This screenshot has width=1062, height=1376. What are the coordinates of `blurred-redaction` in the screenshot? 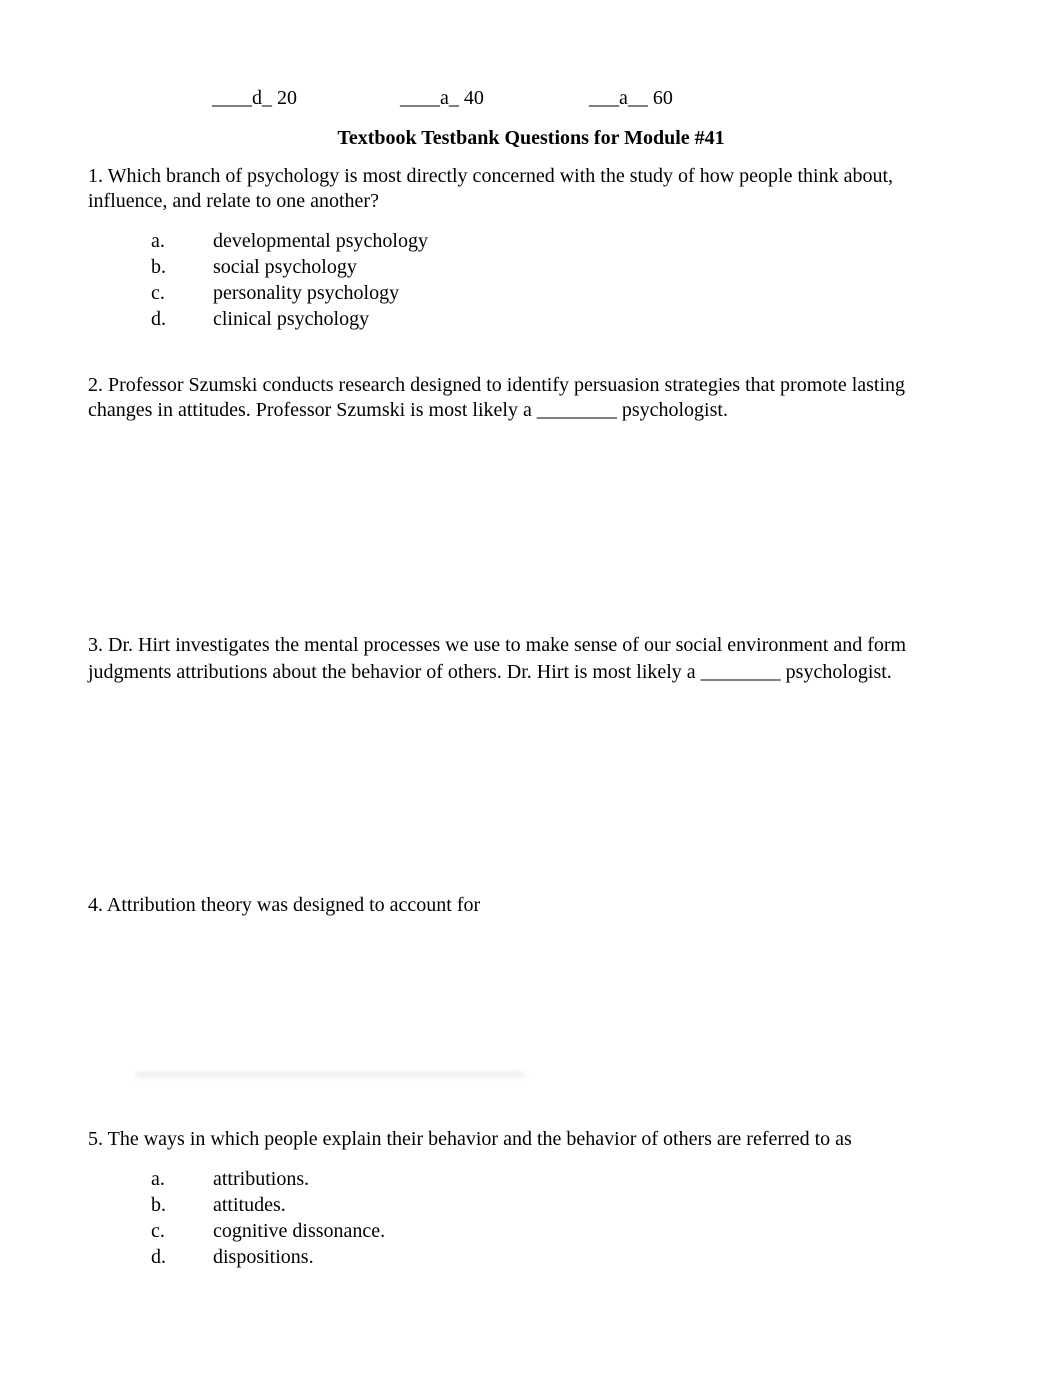 It's located at (330, 1075).